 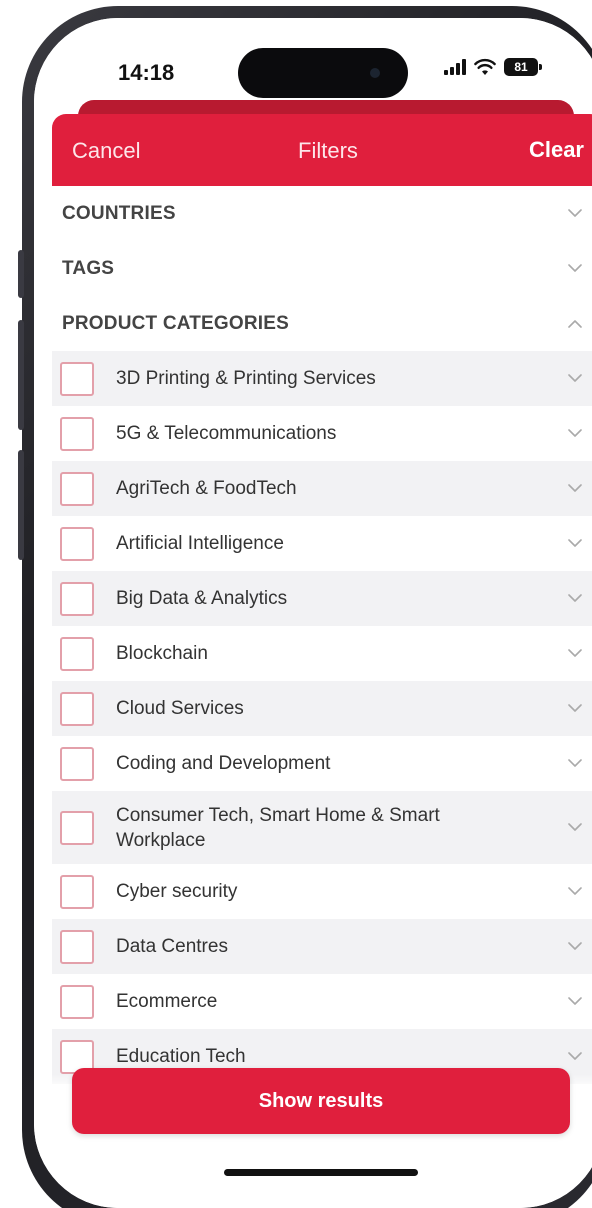 What do you see at coordinates (322, 268) in the screenshot?
I see `section-header-tags: TAGS` at bounding box center [322, 268].